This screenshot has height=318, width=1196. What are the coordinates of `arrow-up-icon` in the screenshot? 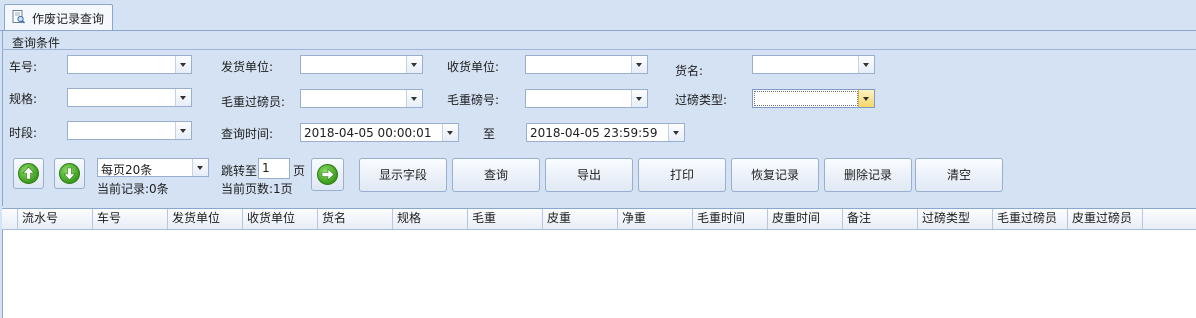 It's located at (28, 173).